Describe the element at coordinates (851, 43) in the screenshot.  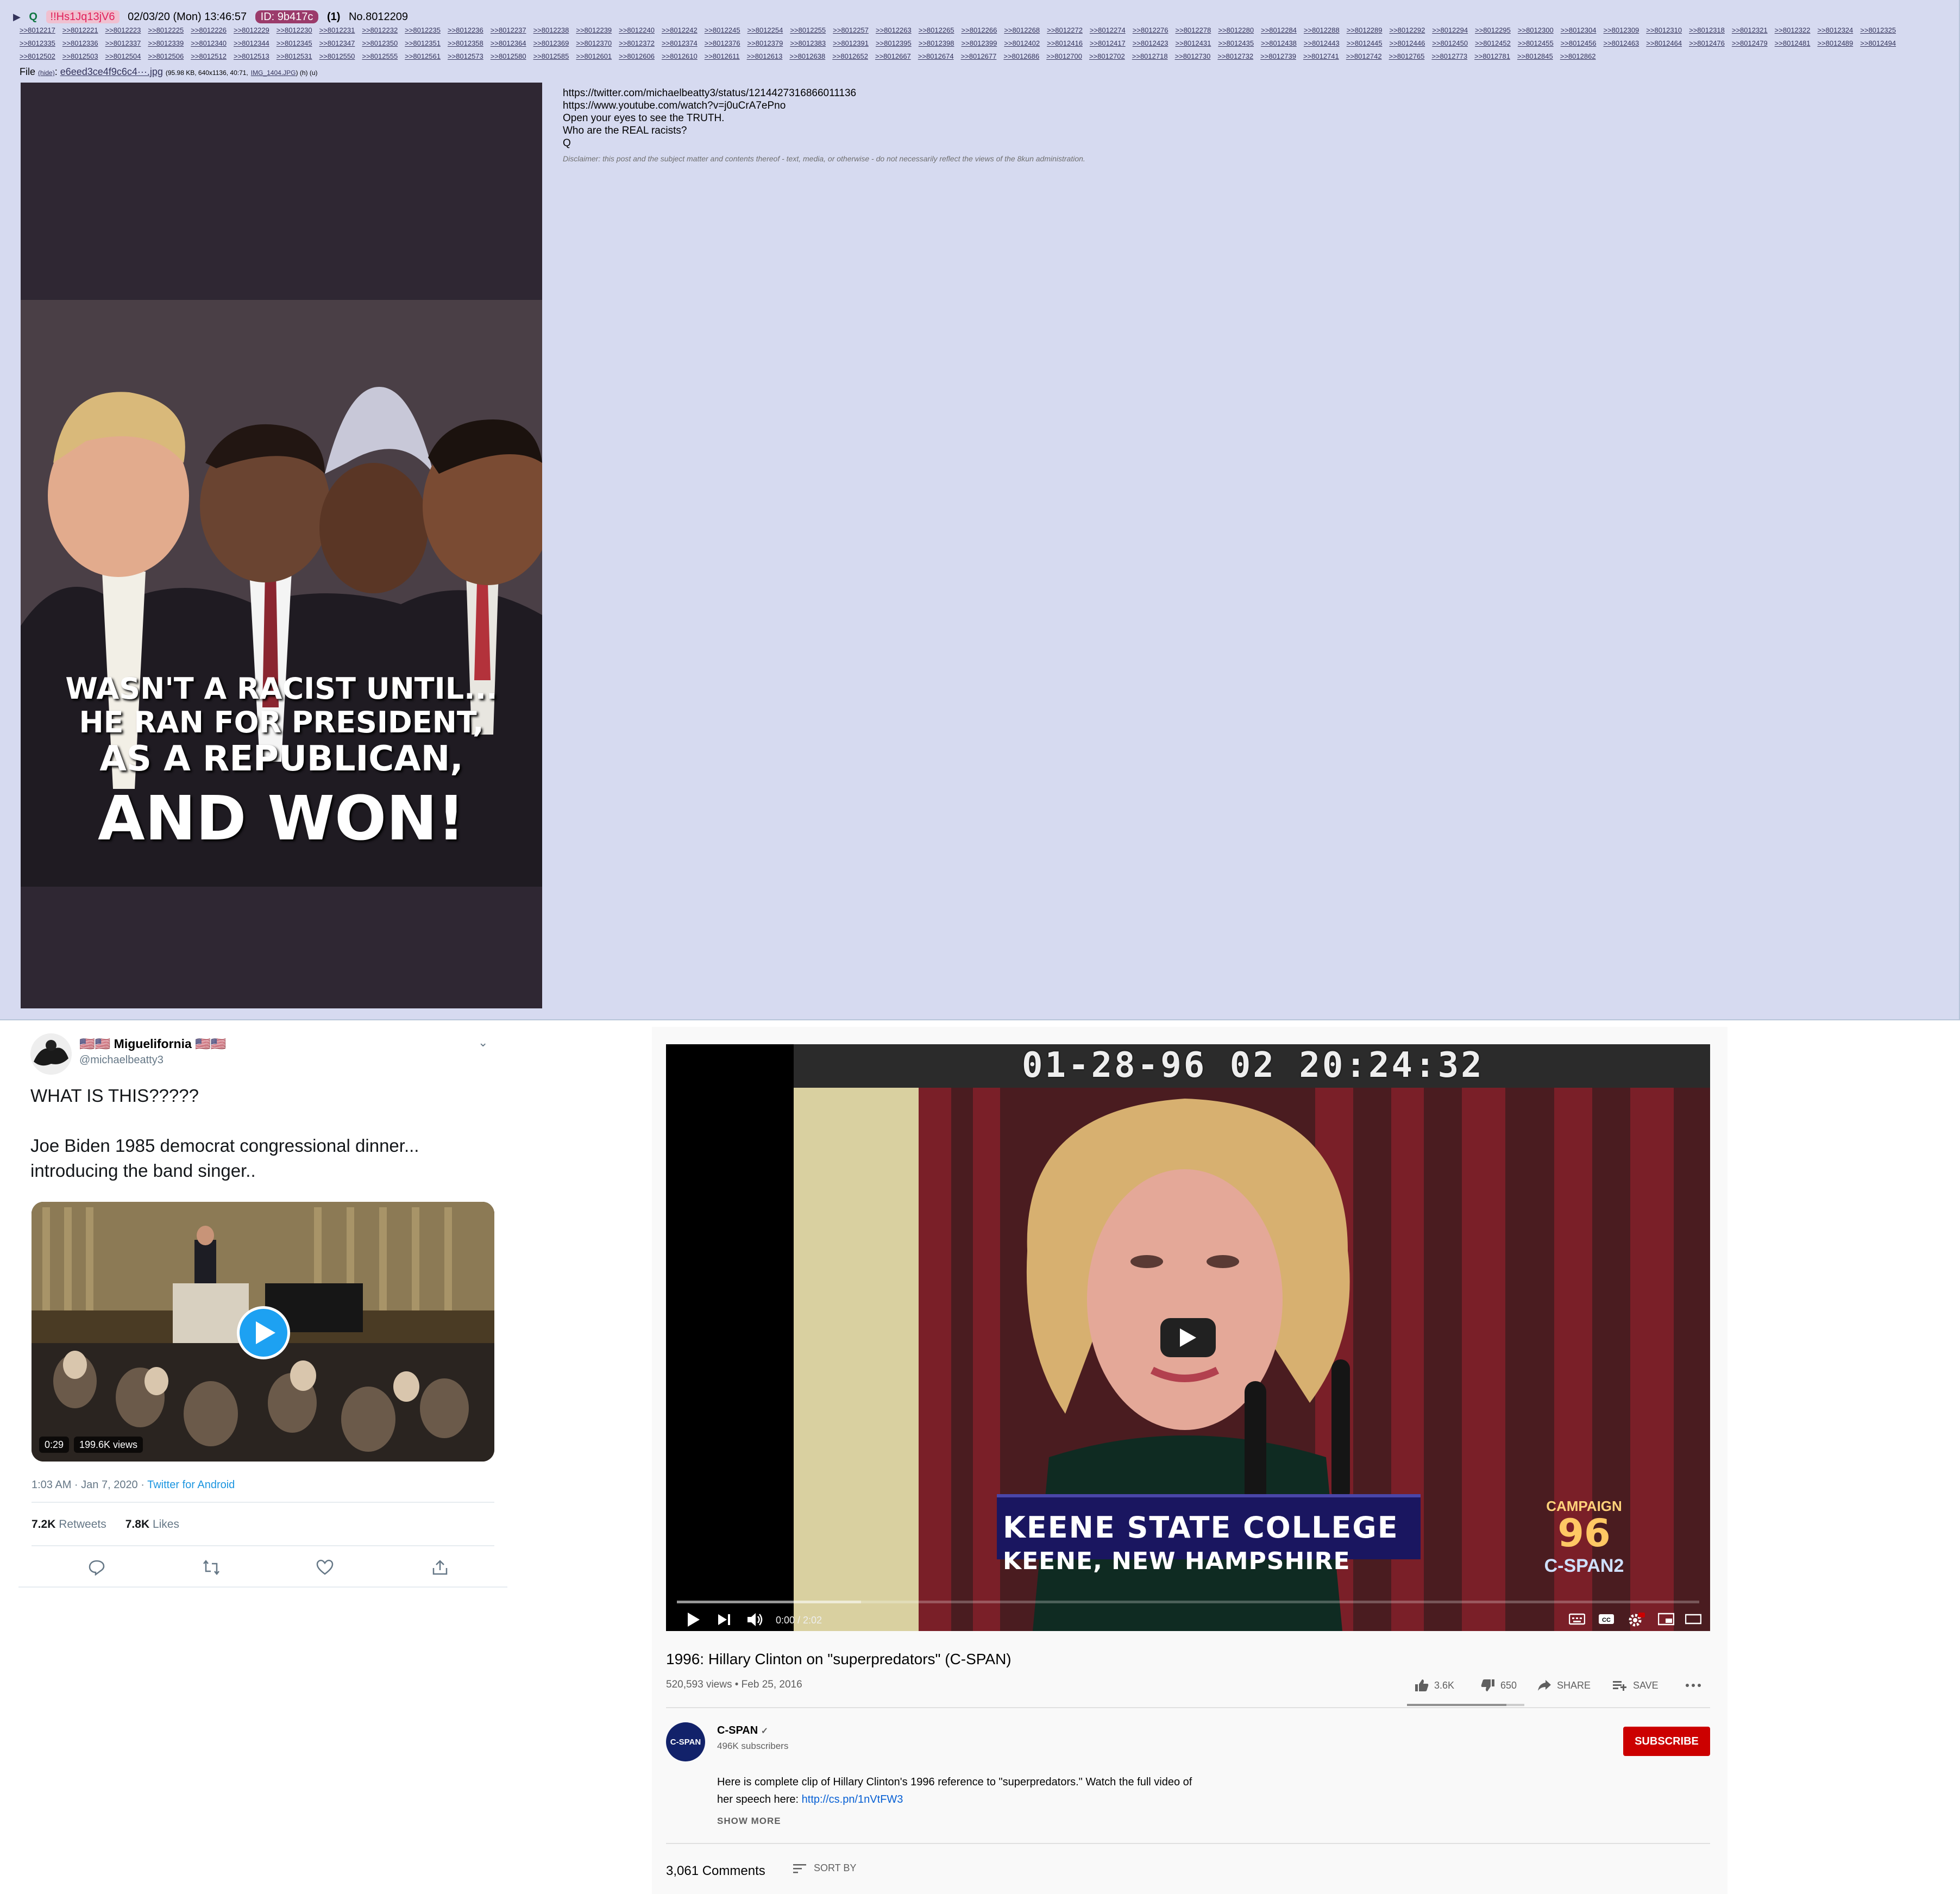
I see `backlink: >>8012391` at that location.